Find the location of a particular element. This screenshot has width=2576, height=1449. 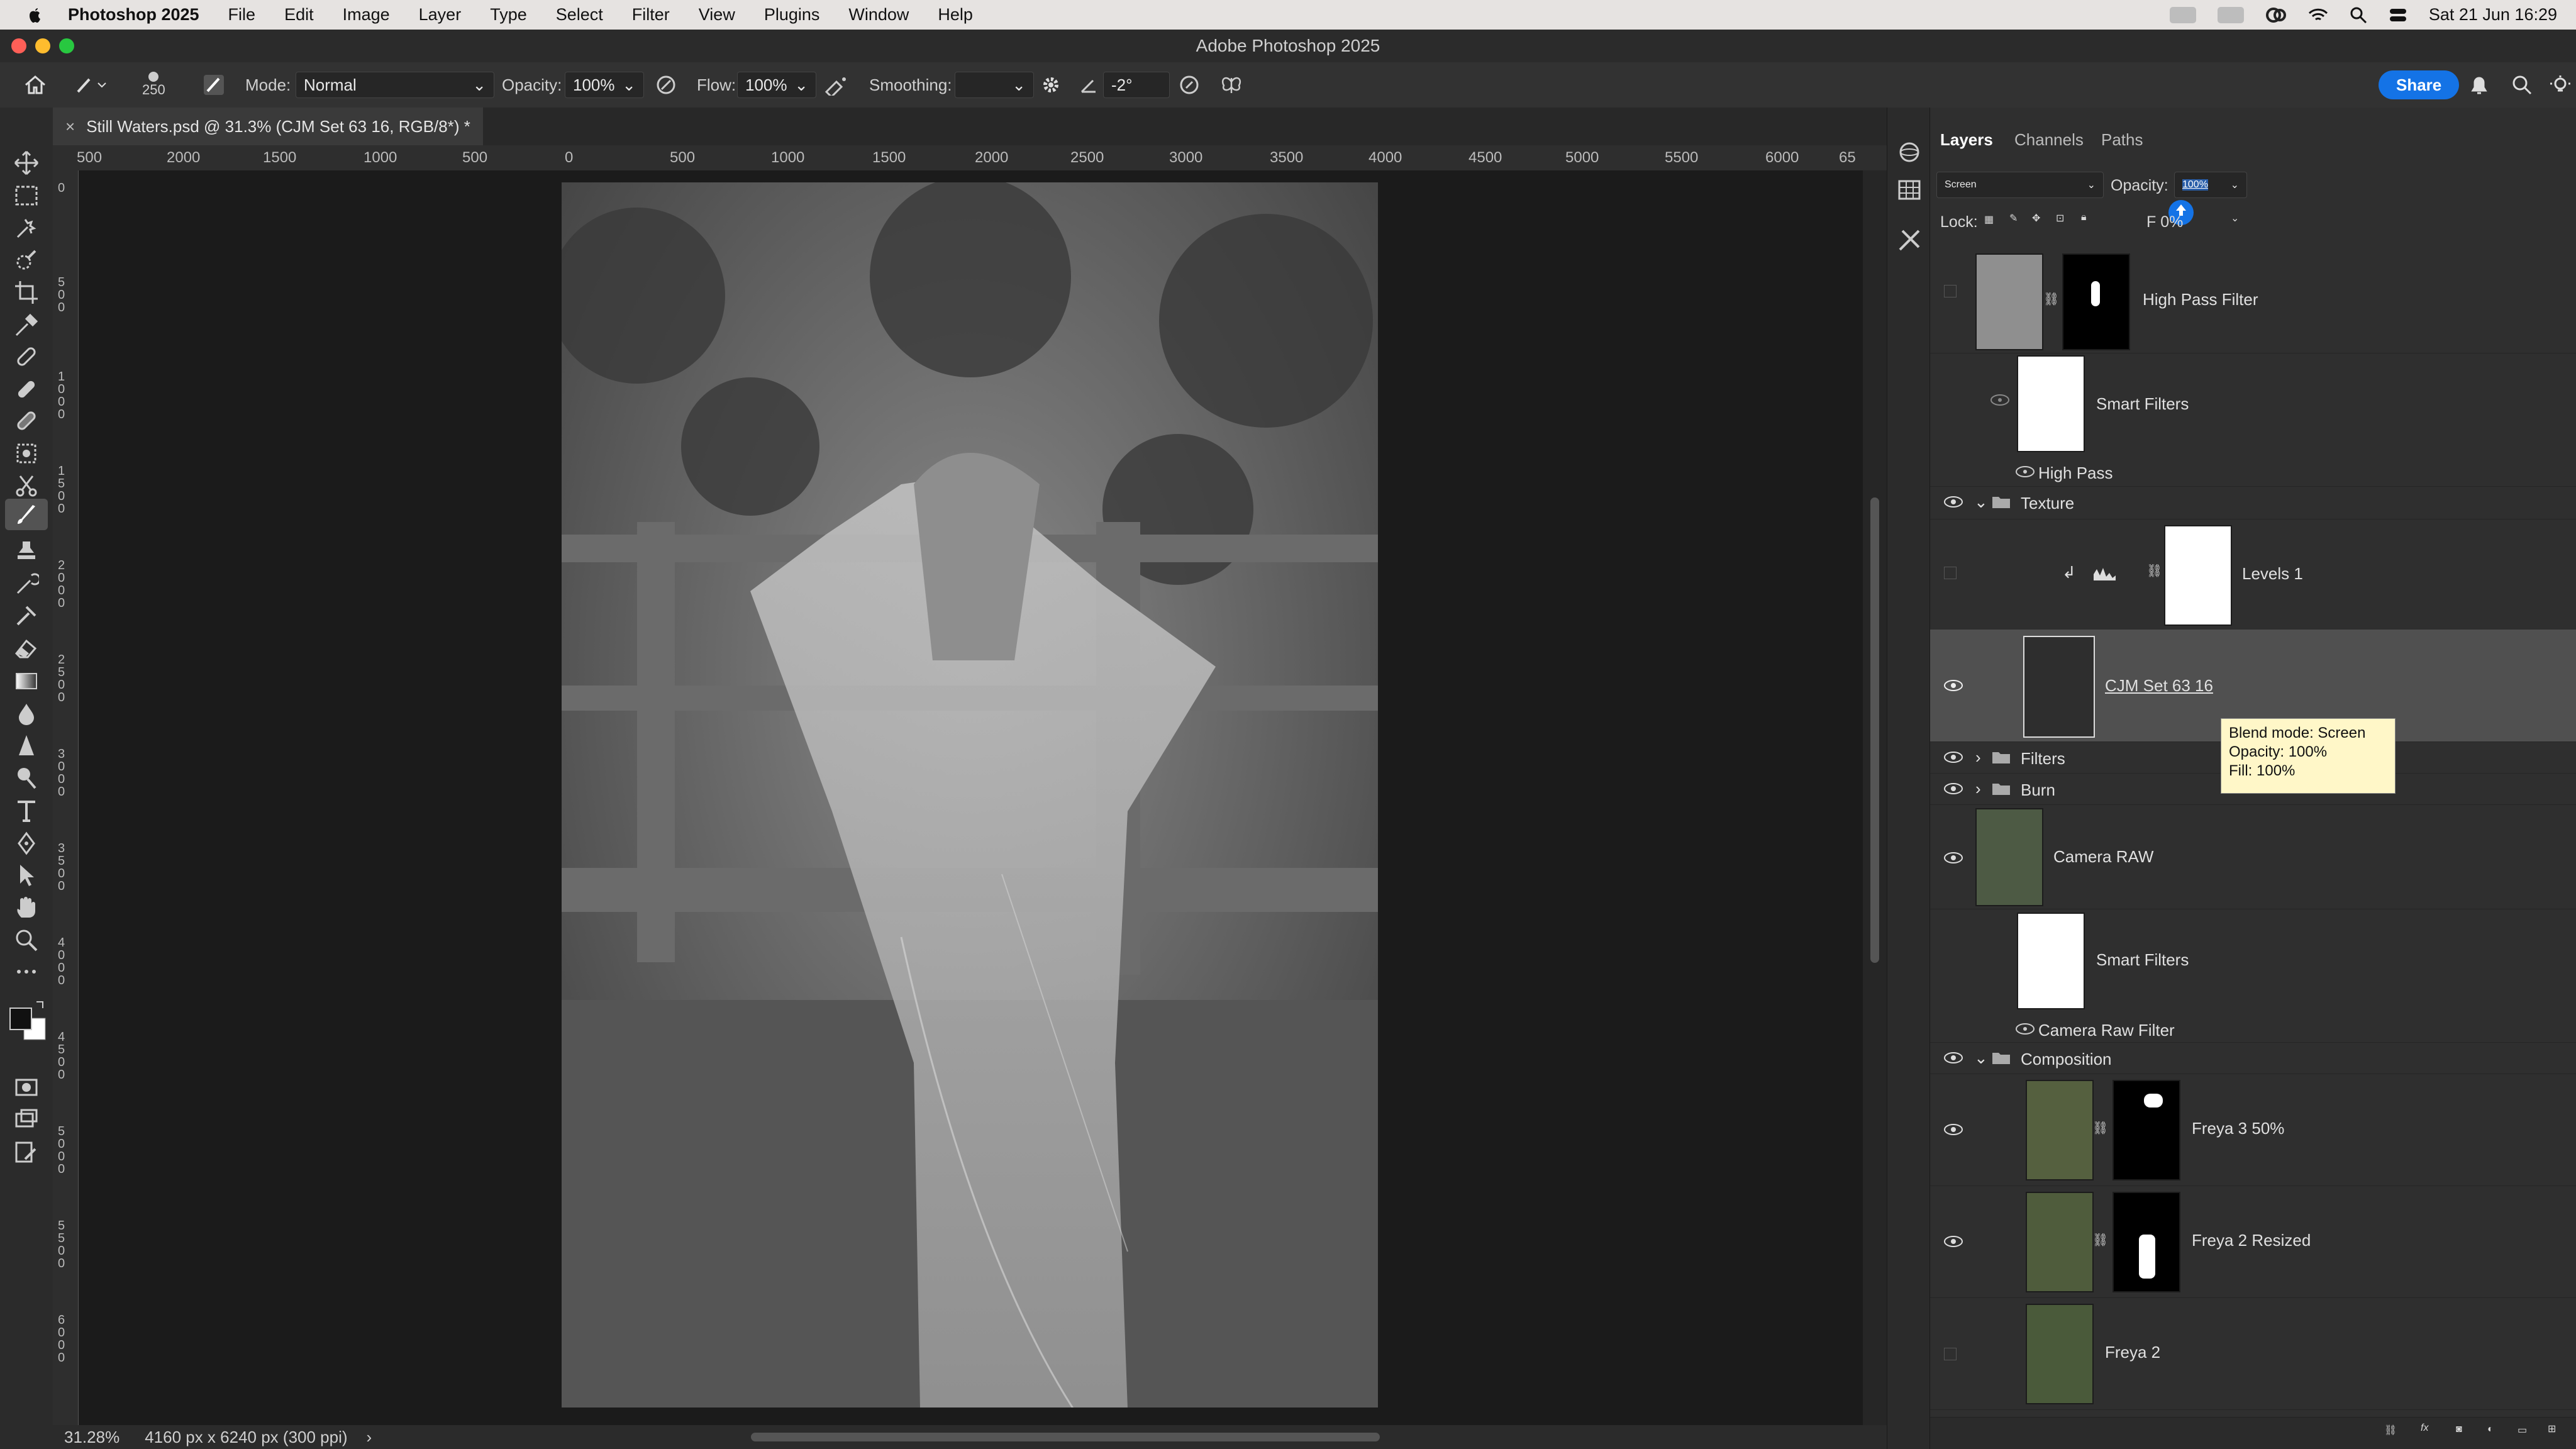

opacity-input: 100% ⌄ is located at coordinates (604, 85).